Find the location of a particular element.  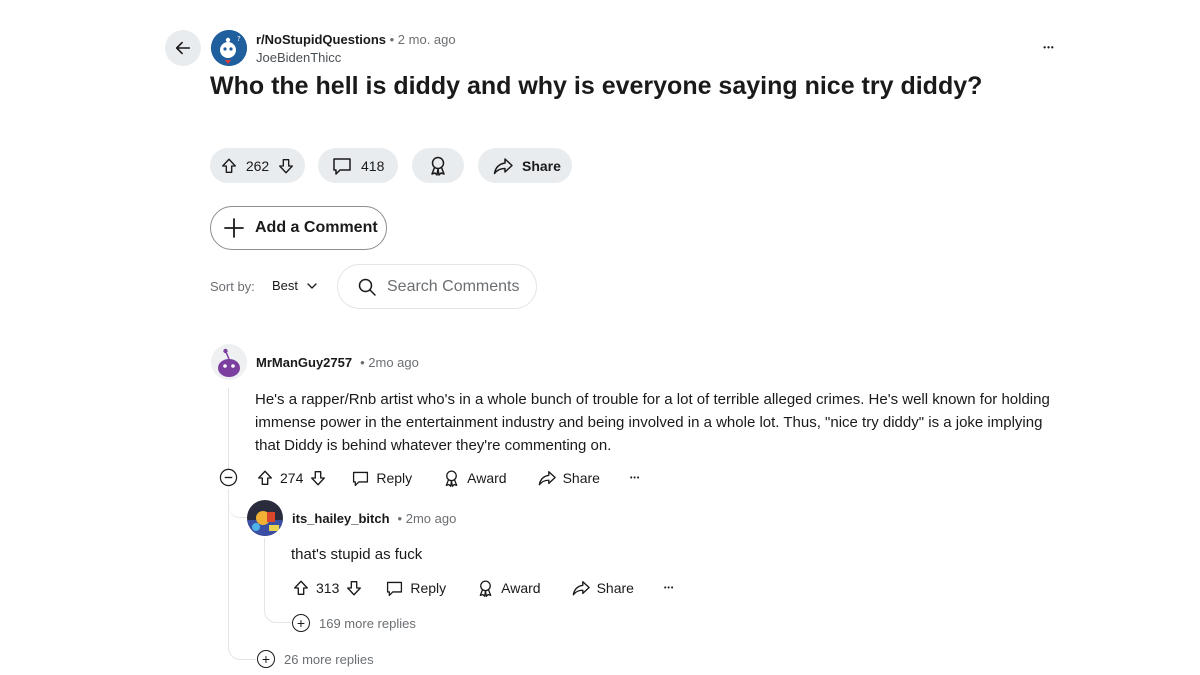

reply-body: that's stupid as fuck is located at coordinates (357, 554).